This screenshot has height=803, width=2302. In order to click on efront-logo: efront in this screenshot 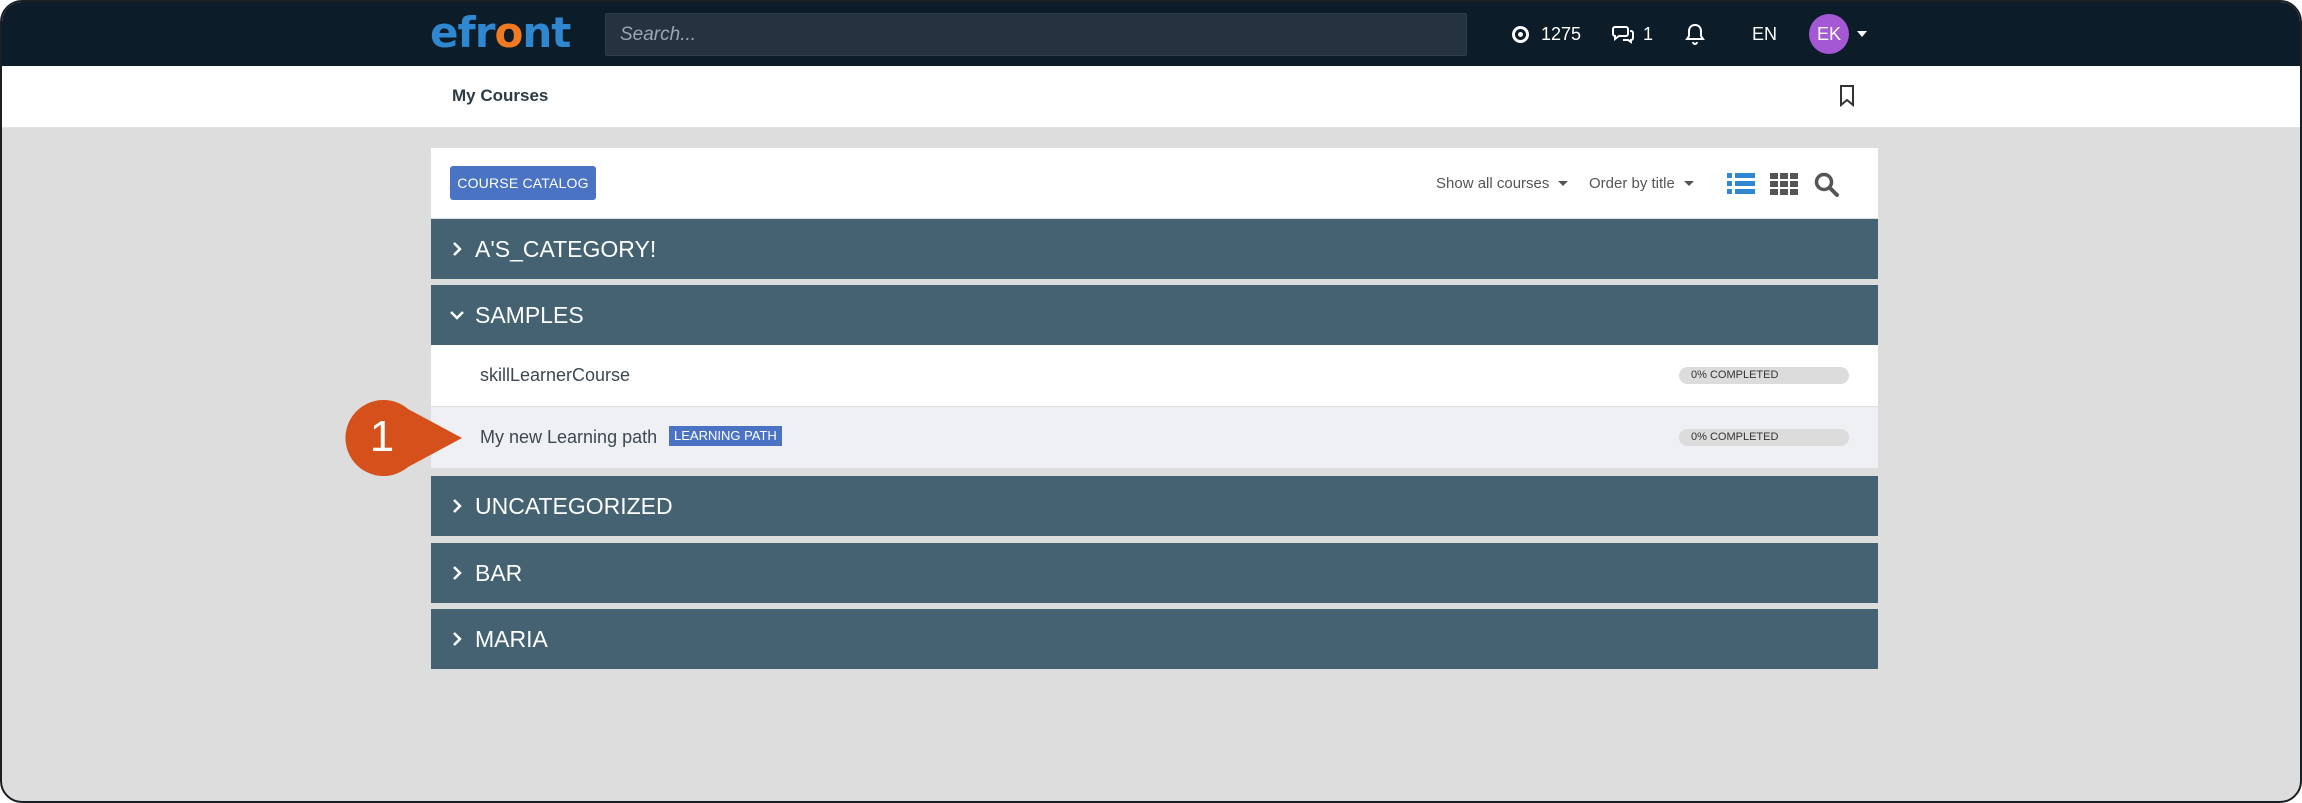, I will do `click(500, 33)`.